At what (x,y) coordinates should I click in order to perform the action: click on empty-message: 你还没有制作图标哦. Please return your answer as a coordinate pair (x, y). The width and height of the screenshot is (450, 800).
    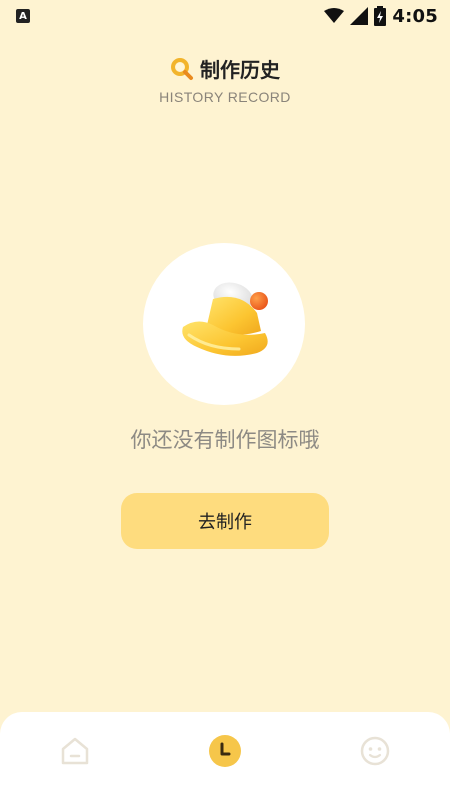
    Looking at the image, I should click on (225, 440).